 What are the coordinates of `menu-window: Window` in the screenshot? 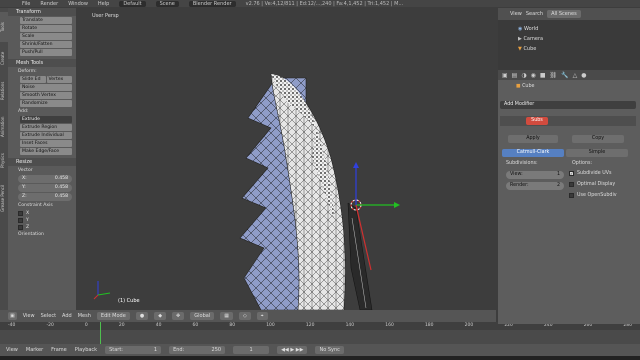 It's located at (78, 4).